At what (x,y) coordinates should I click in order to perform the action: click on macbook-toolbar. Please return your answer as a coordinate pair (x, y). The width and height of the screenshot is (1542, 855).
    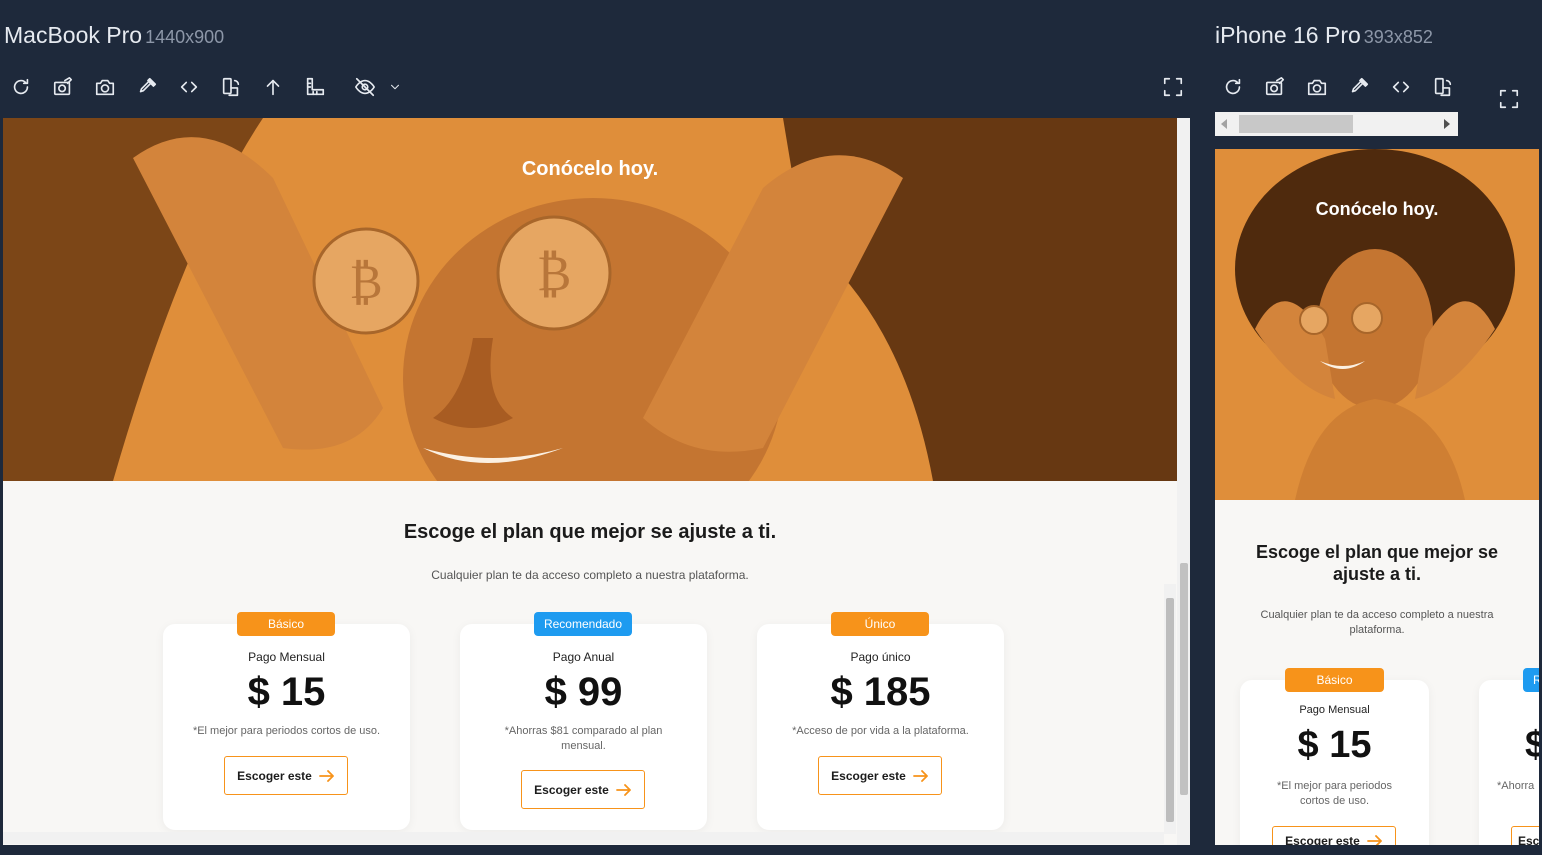
    Looking at the image, I should click on (202, 87).